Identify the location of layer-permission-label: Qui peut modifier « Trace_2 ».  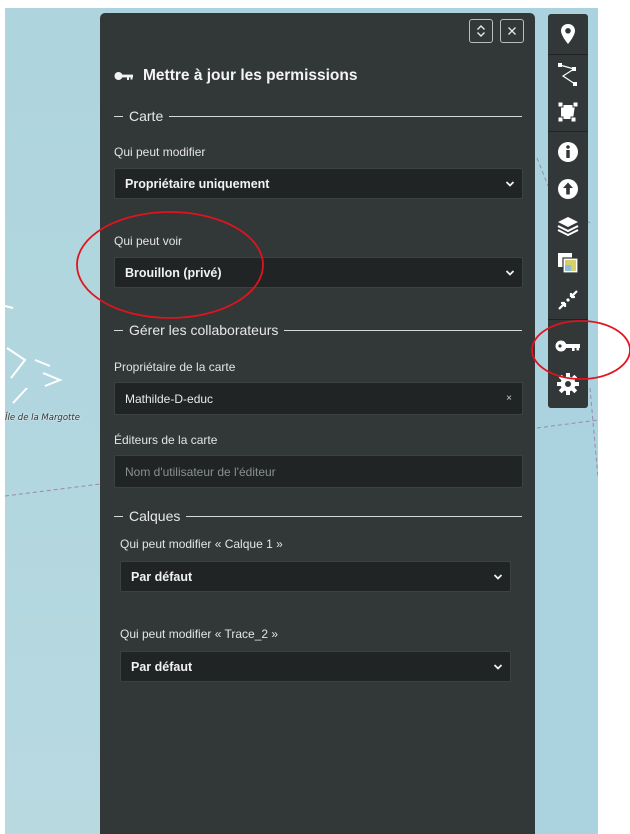
(199, 634).